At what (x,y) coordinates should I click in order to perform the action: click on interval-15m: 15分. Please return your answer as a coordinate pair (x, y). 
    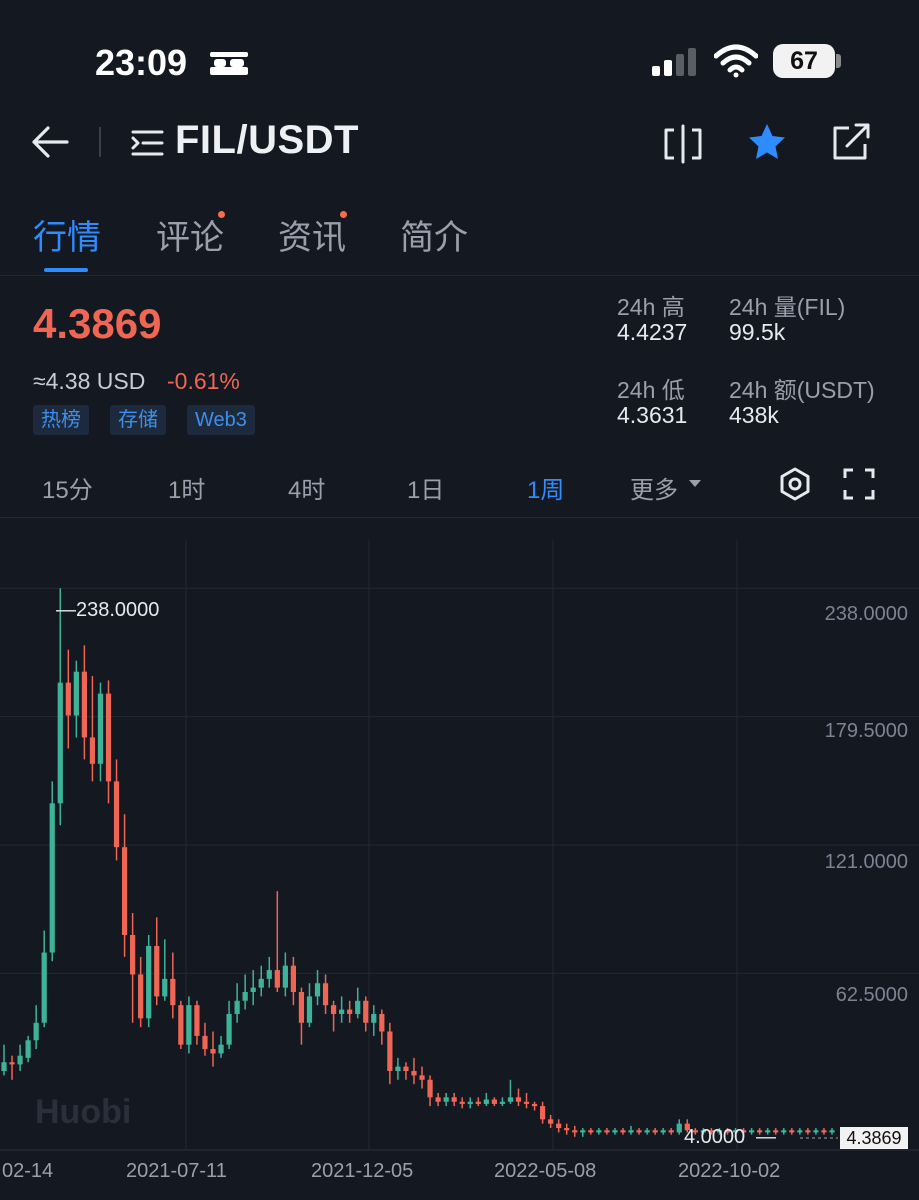
    Looking at the image, I should click on (67, 487).